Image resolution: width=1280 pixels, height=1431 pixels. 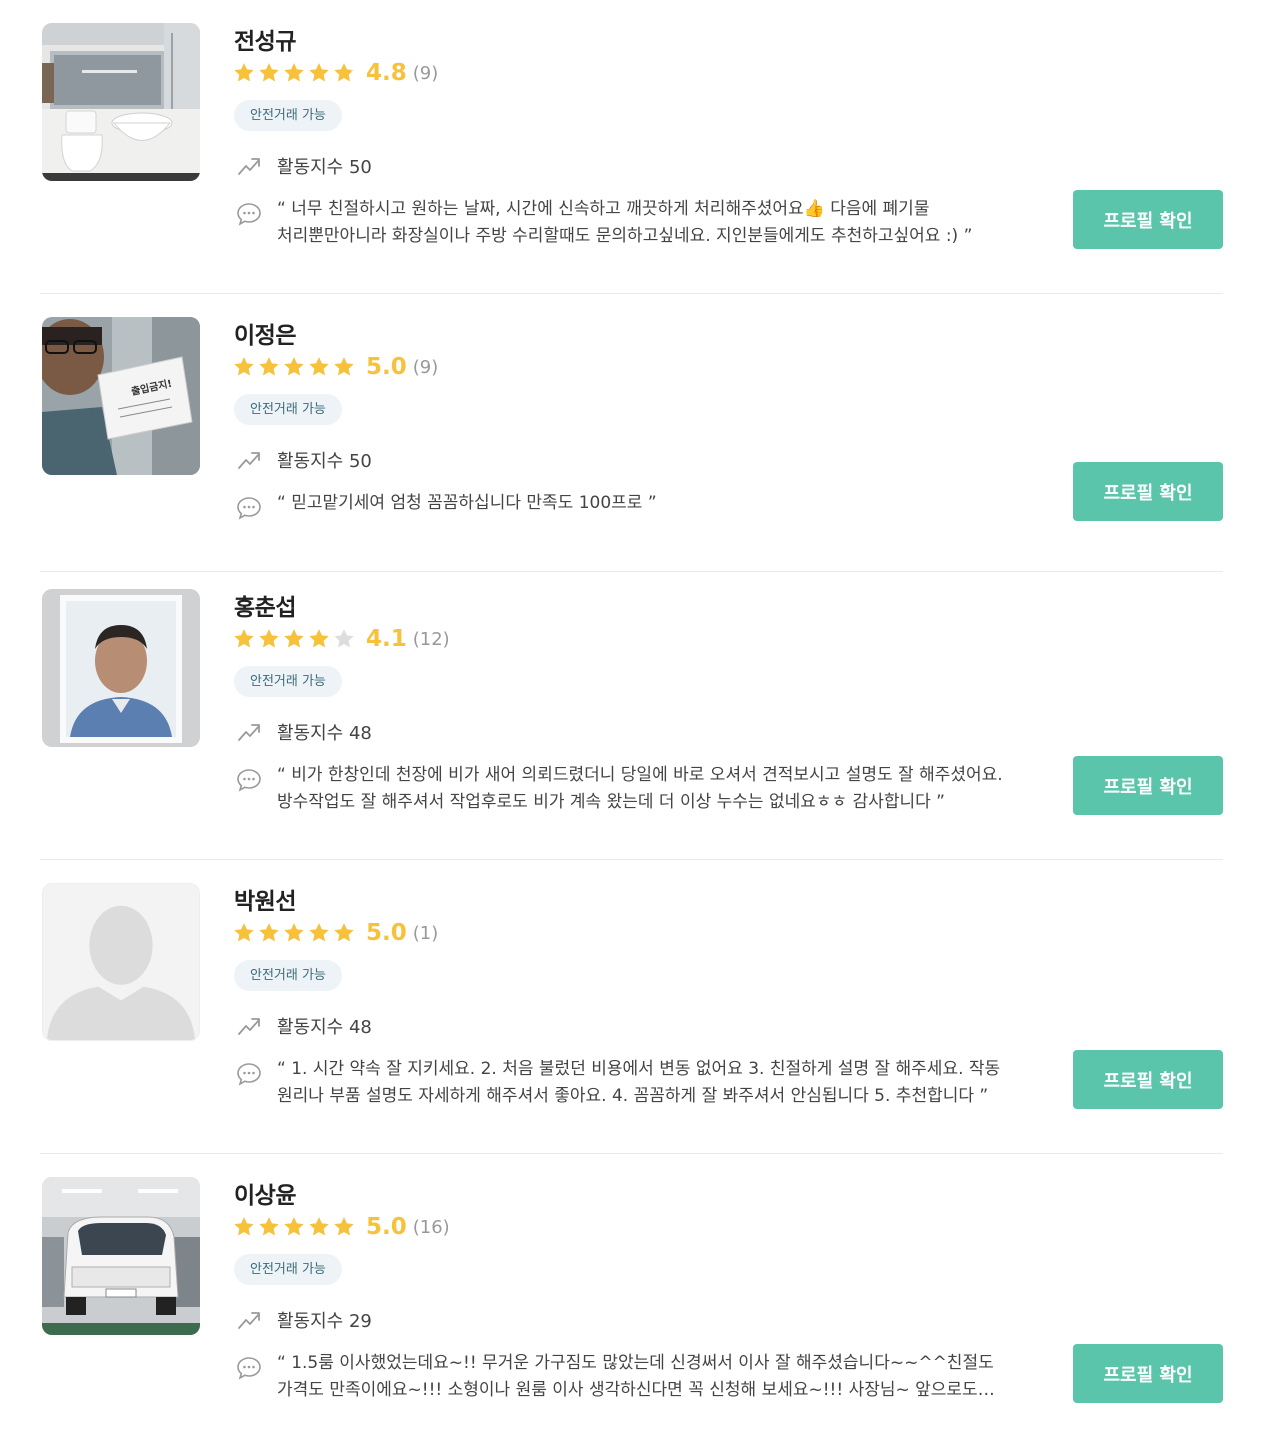 I want to click on truck-photo, so click(x=121, y=1256).